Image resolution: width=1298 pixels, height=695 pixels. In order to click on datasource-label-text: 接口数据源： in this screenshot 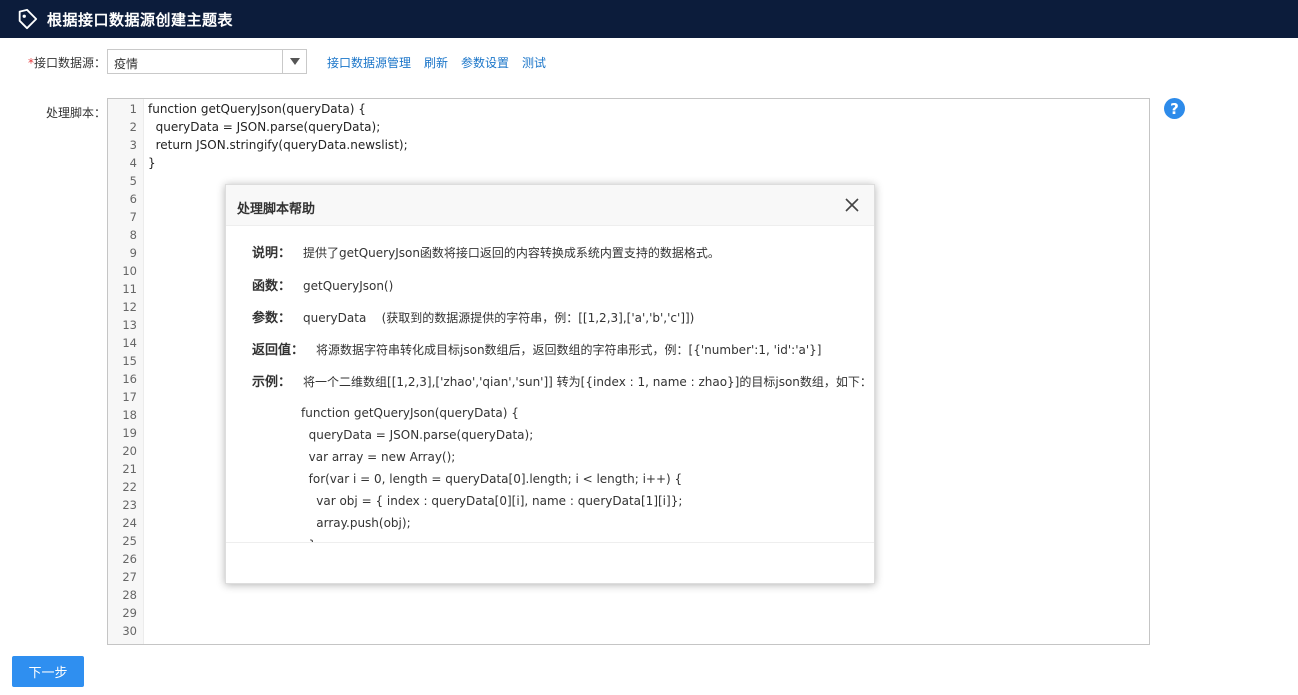, I will do `click(70, 63)`.